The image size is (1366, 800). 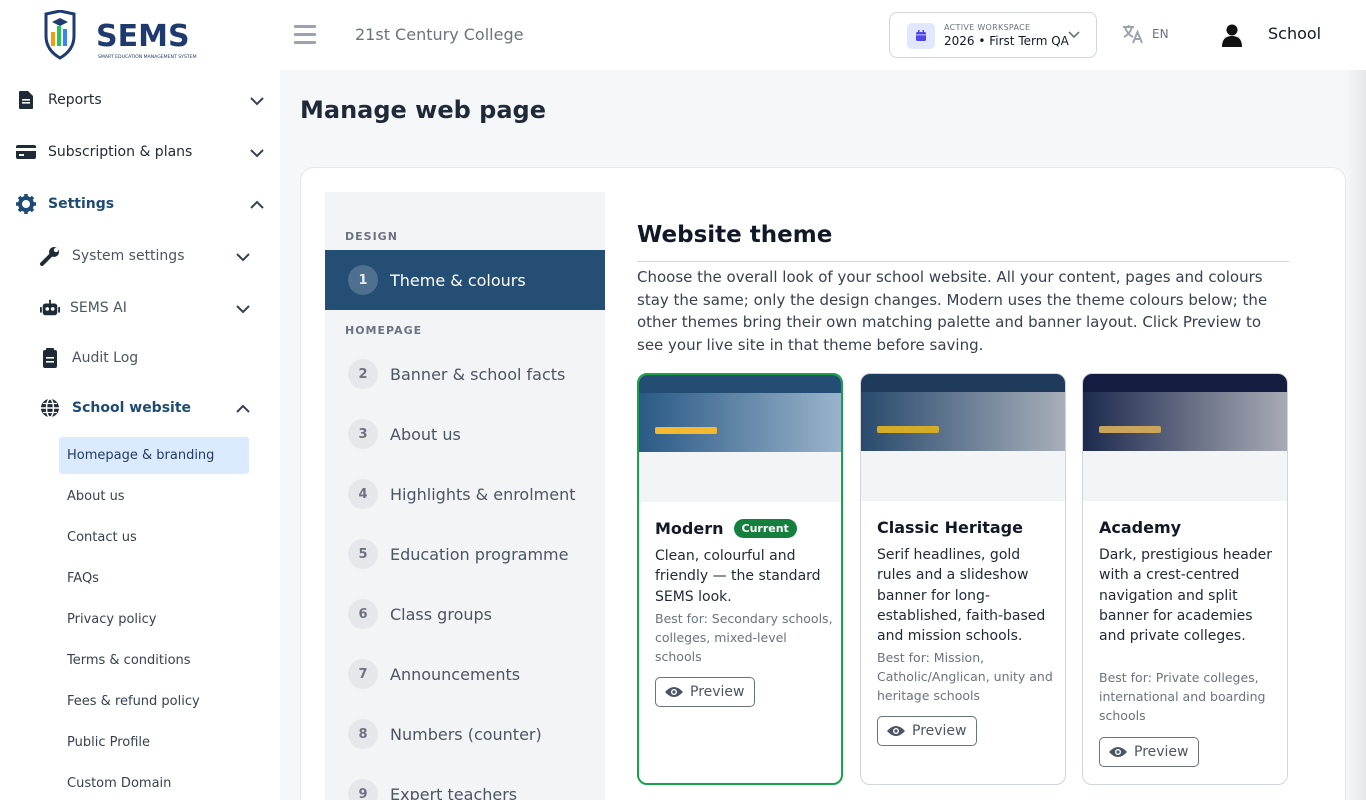 I want to click on sidebar-item-school-website: School website, so click(x=115, y=408).